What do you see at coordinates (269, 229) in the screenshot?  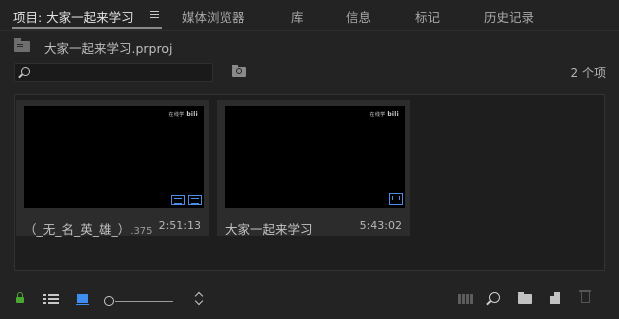 I see `media-item-name: 大家一起来学习` at bounding box center [269, 229].